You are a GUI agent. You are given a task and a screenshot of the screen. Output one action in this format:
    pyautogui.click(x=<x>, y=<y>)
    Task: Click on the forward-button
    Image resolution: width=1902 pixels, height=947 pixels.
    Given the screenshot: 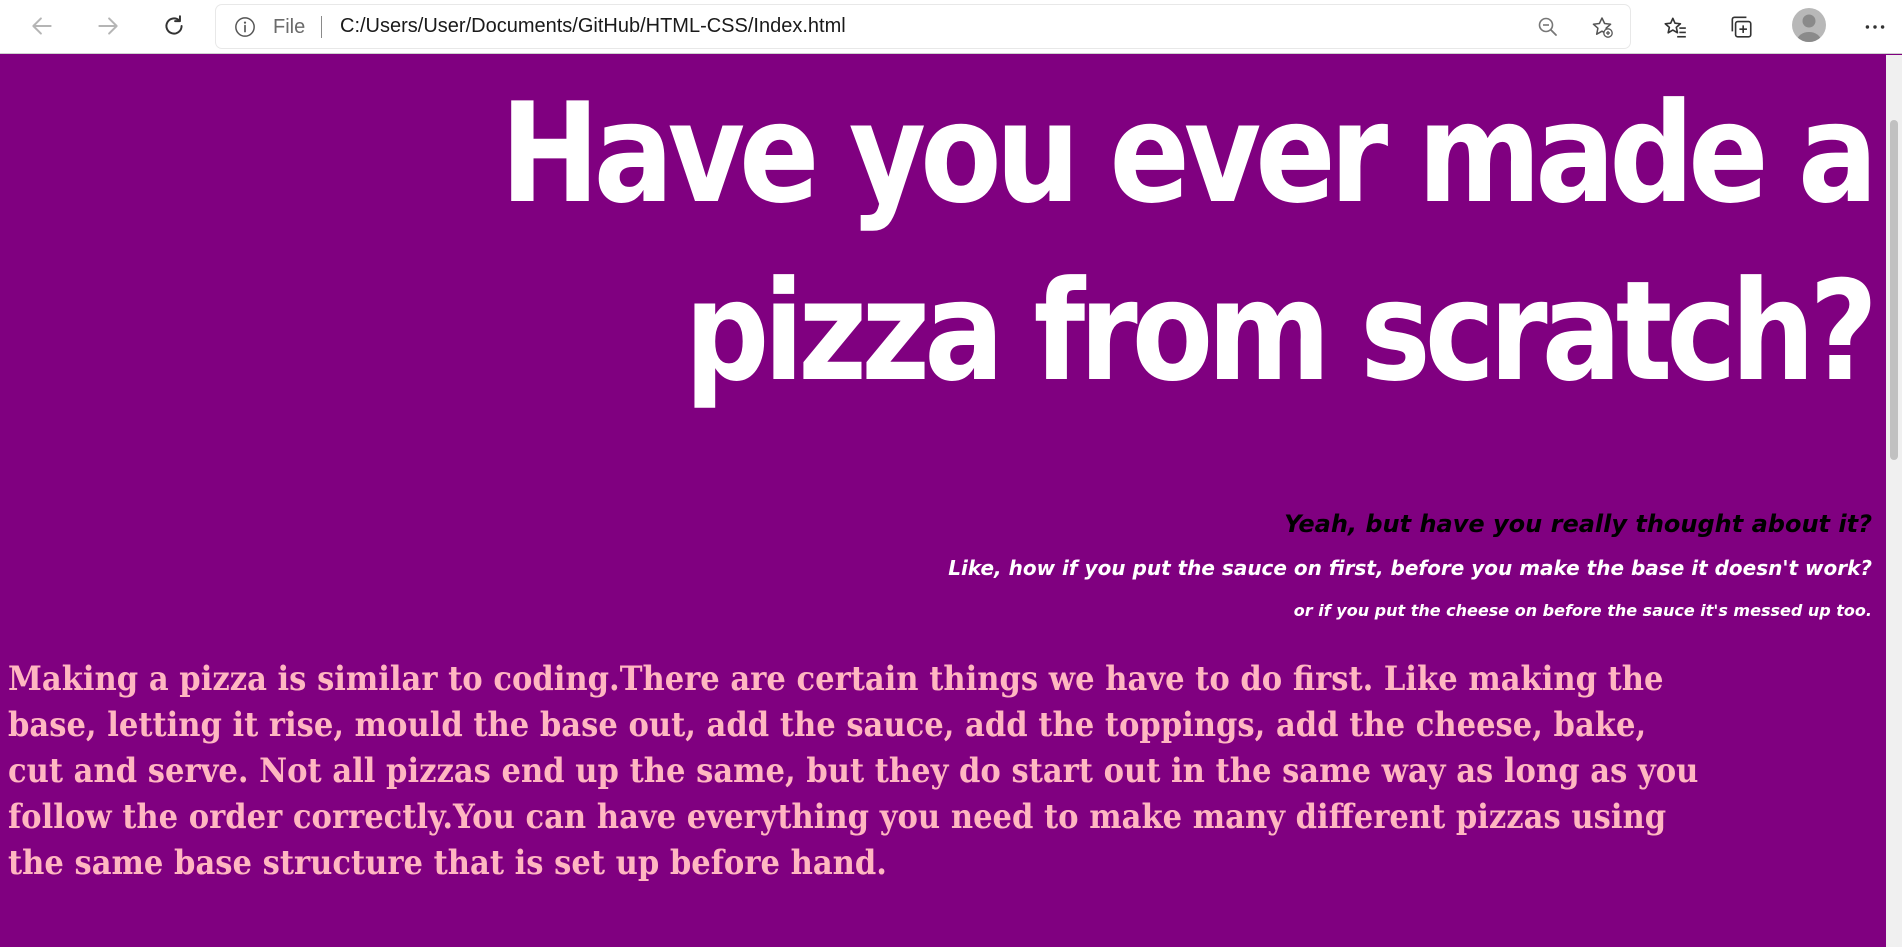 What is the action you would take?
    pyautogui.click(x=108, y=26)
    